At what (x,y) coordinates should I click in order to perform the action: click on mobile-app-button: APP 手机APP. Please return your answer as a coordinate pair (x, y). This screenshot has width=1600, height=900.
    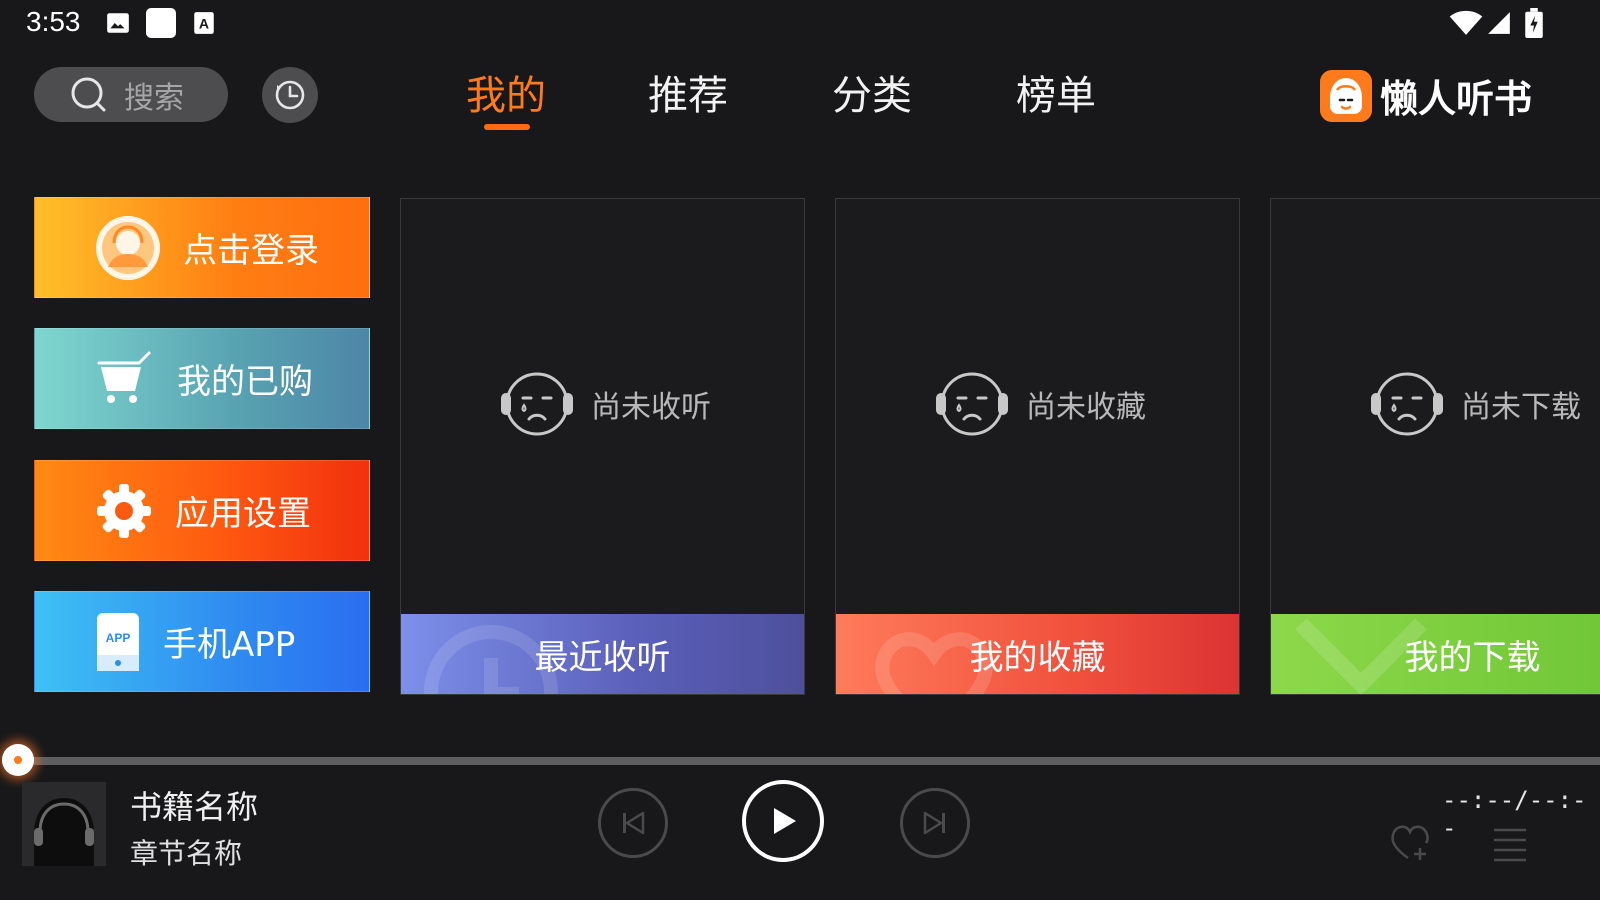
    Looking at the image, I should click on (202, 641).